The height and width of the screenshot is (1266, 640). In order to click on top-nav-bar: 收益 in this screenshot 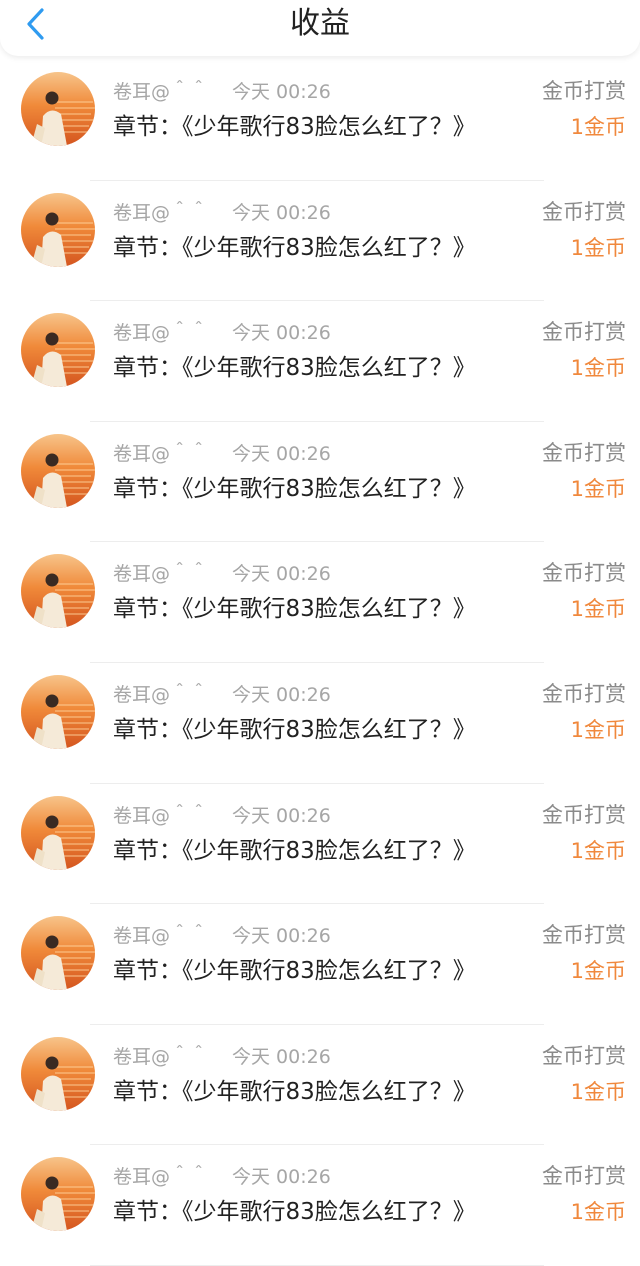, I will do `click(320, 28)`.